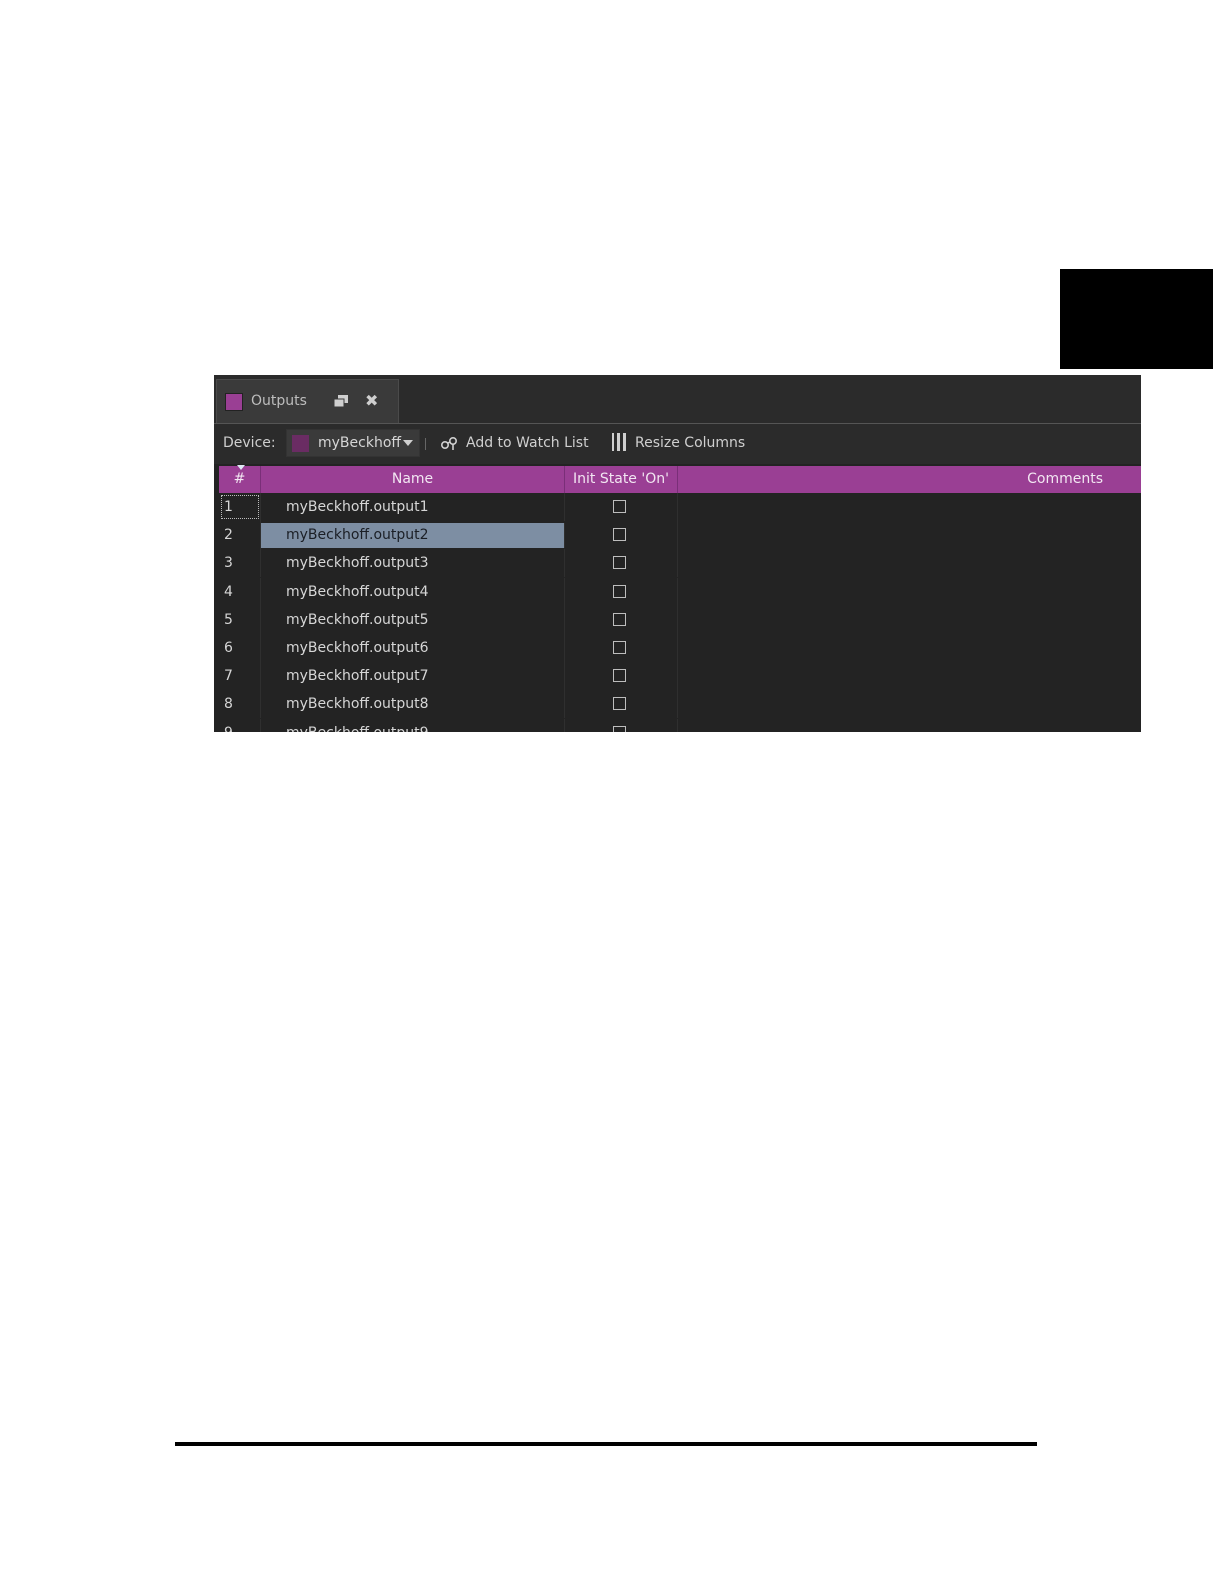 The image size is (1224, 1584). What do you see at coordinates (413, 507) in the screenshot?
I see `name-cell: myBeckhoff.output1` at bounding box center [413, 507].